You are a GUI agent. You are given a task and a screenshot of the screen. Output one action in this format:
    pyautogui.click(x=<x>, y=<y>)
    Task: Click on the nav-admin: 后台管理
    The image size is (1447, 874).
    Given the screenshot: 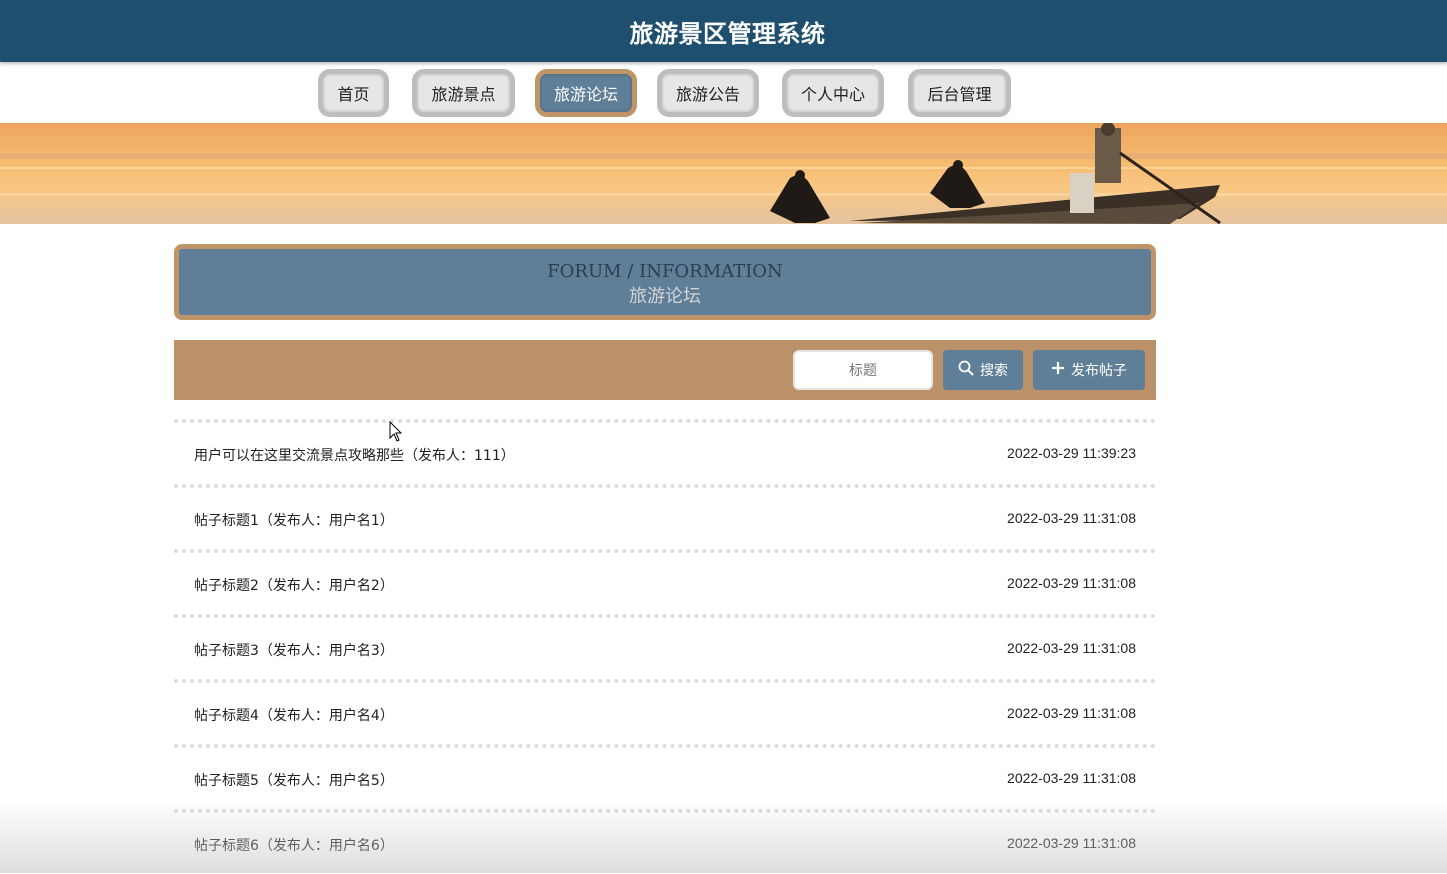 What is the action you would take?
    pyautogui.click(x=959, y=93)
    